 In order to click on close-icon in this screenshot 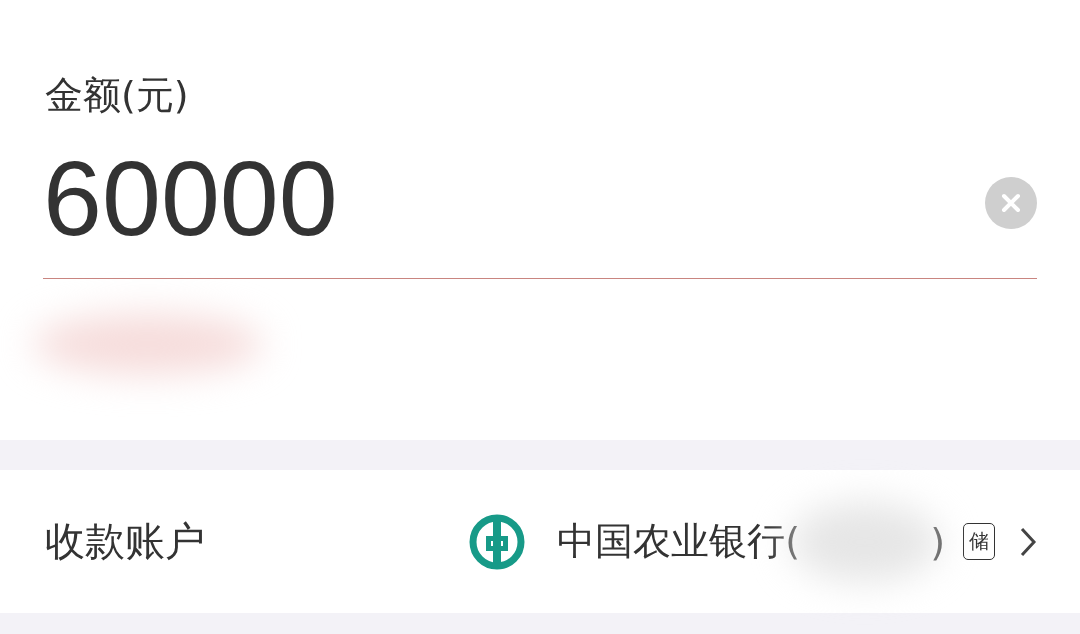, I will do `click(1011, 203)`.